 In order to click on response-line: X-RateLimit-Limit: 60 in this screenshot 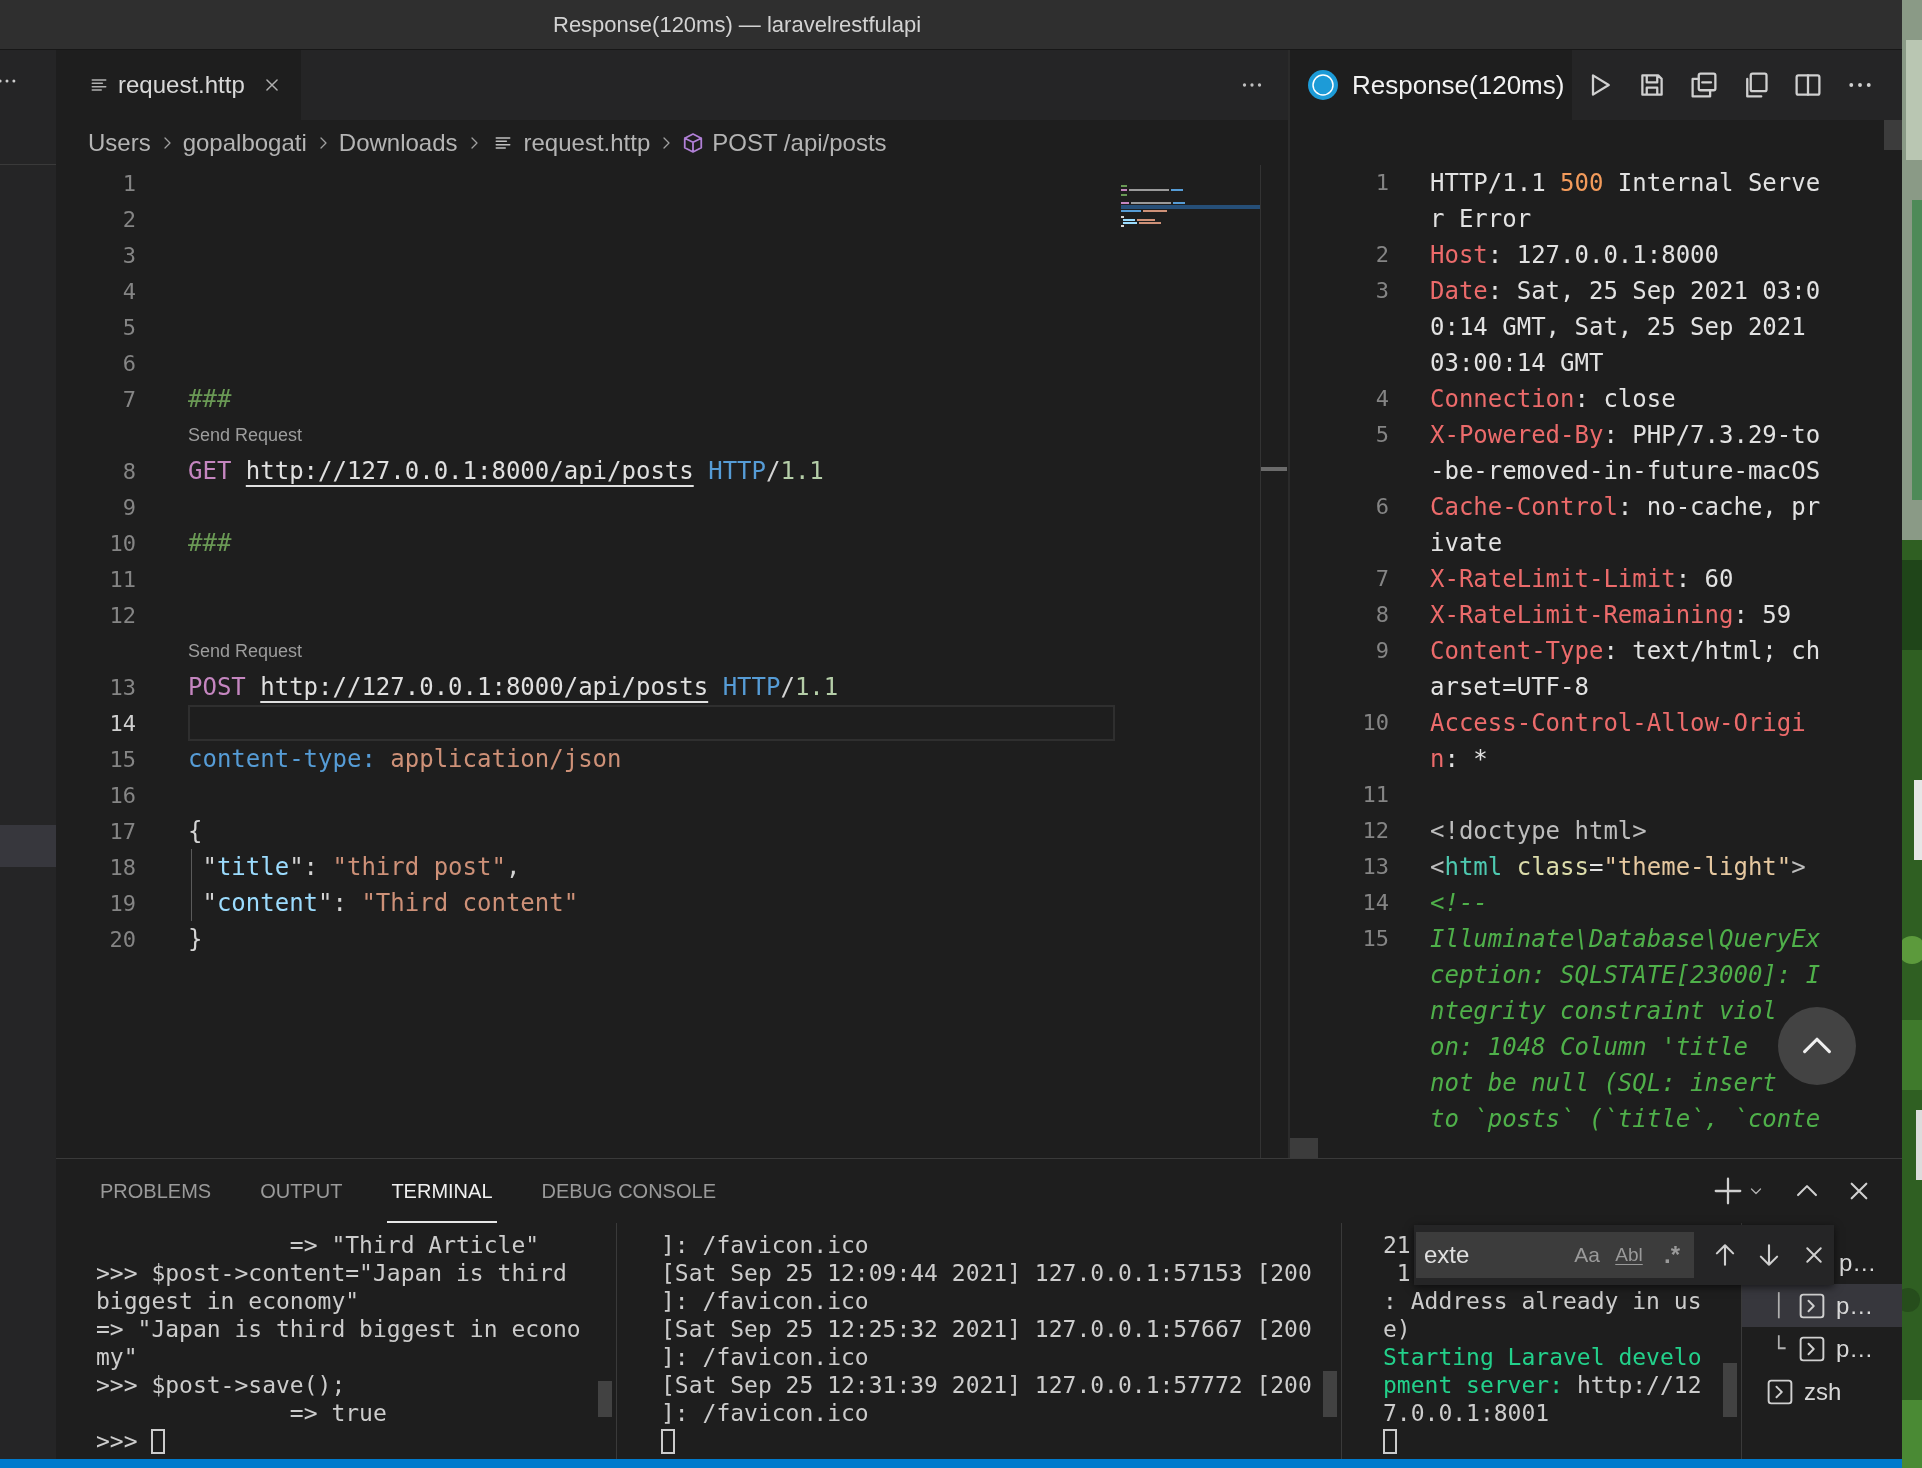, I will do `click(1582, 579)`.